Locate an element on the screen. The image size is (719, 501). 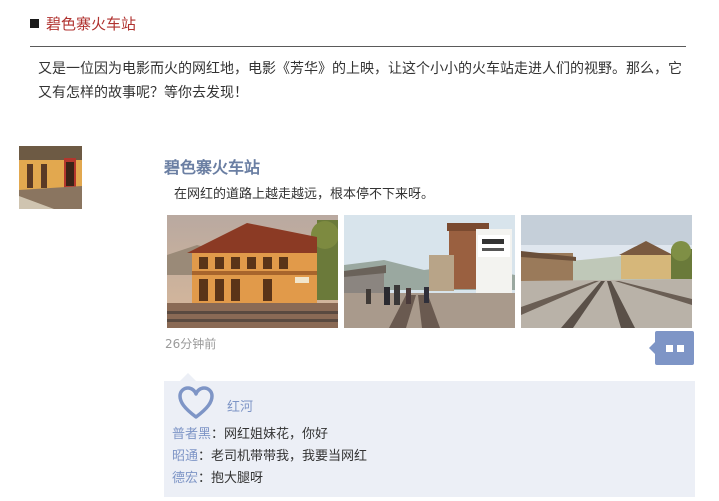
liker-name: 红河 is located at coordinates (240, 405).